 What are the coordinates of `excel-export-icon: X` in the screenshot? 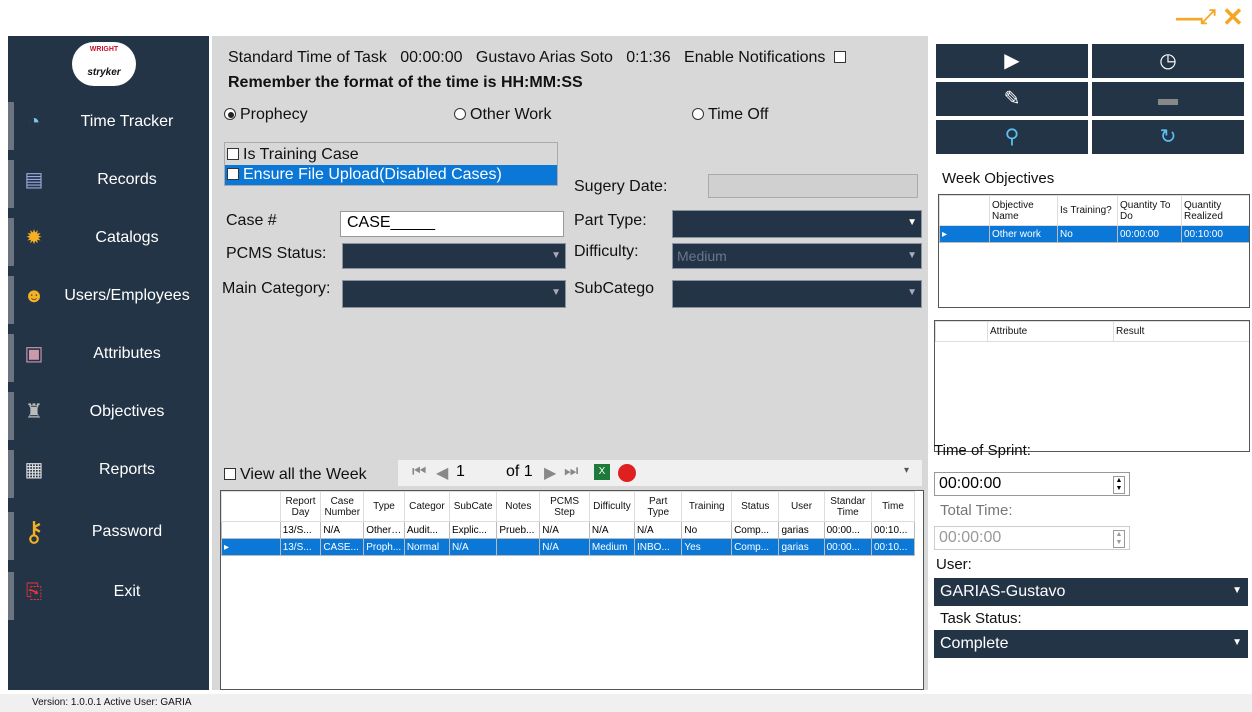 It's located at (602, 472).